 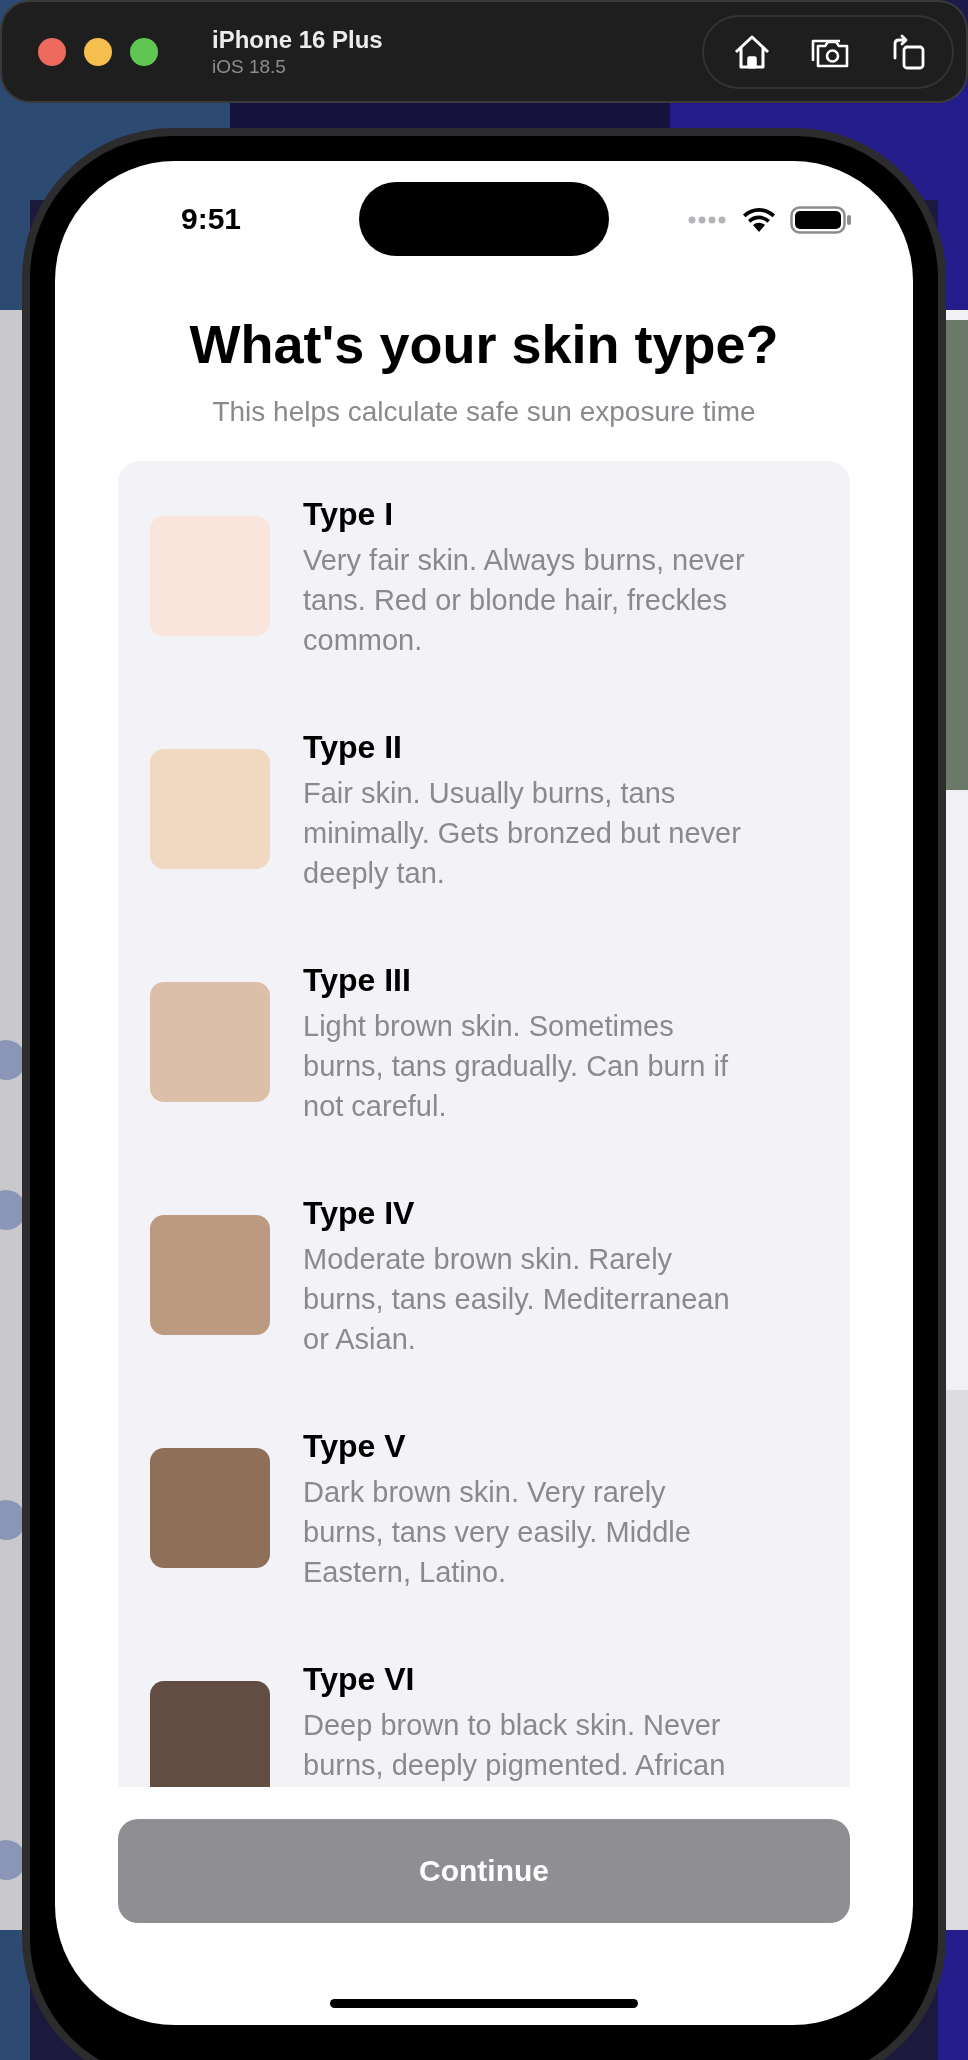 I want to click on screen-title: What's your skin type?, so click(x=484, y=344).